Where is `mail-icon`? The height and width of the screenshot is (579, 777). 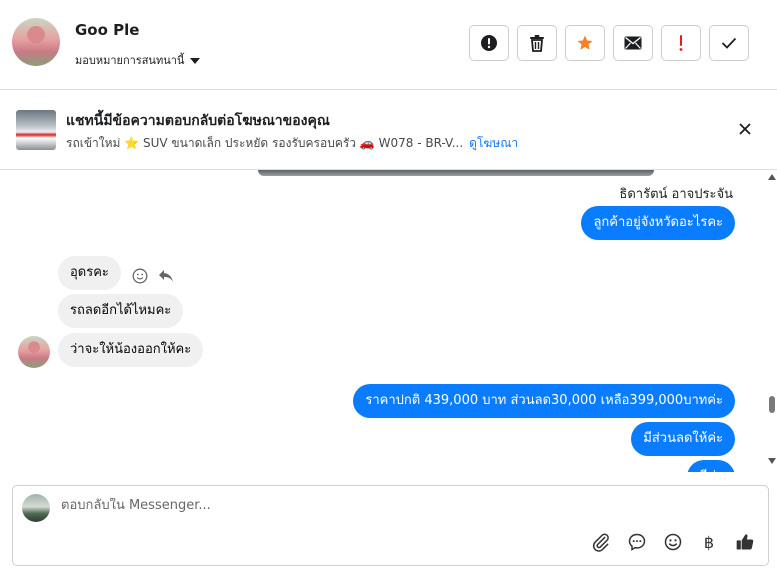
mail-icon is located at coordinates (633, 43).